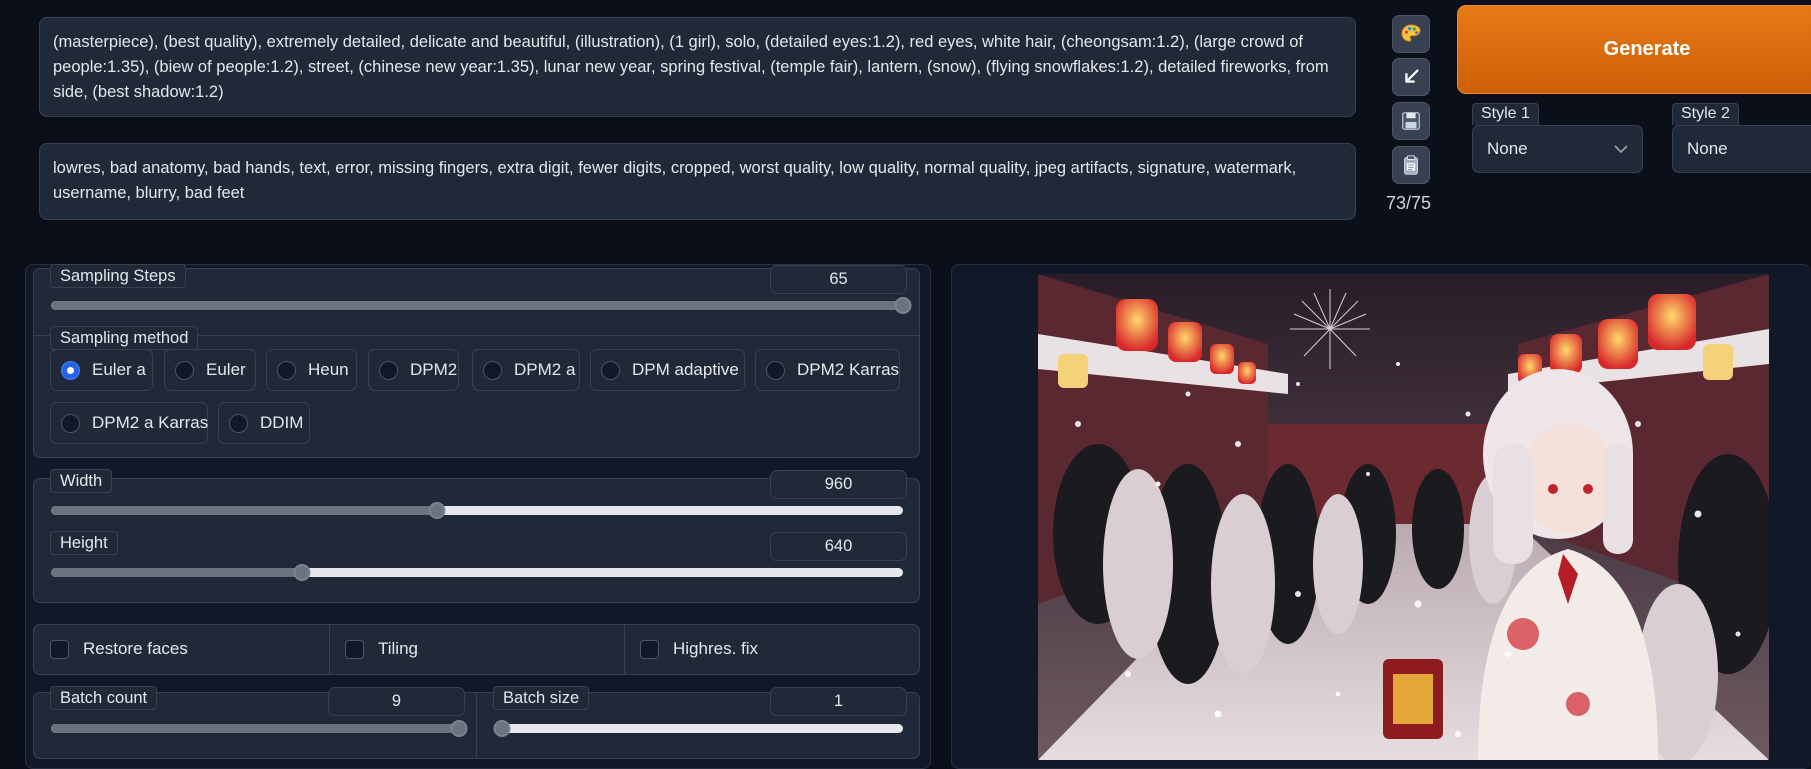 The image size is (1811, 769). I want to click on palette-button, so click(1411, 34).